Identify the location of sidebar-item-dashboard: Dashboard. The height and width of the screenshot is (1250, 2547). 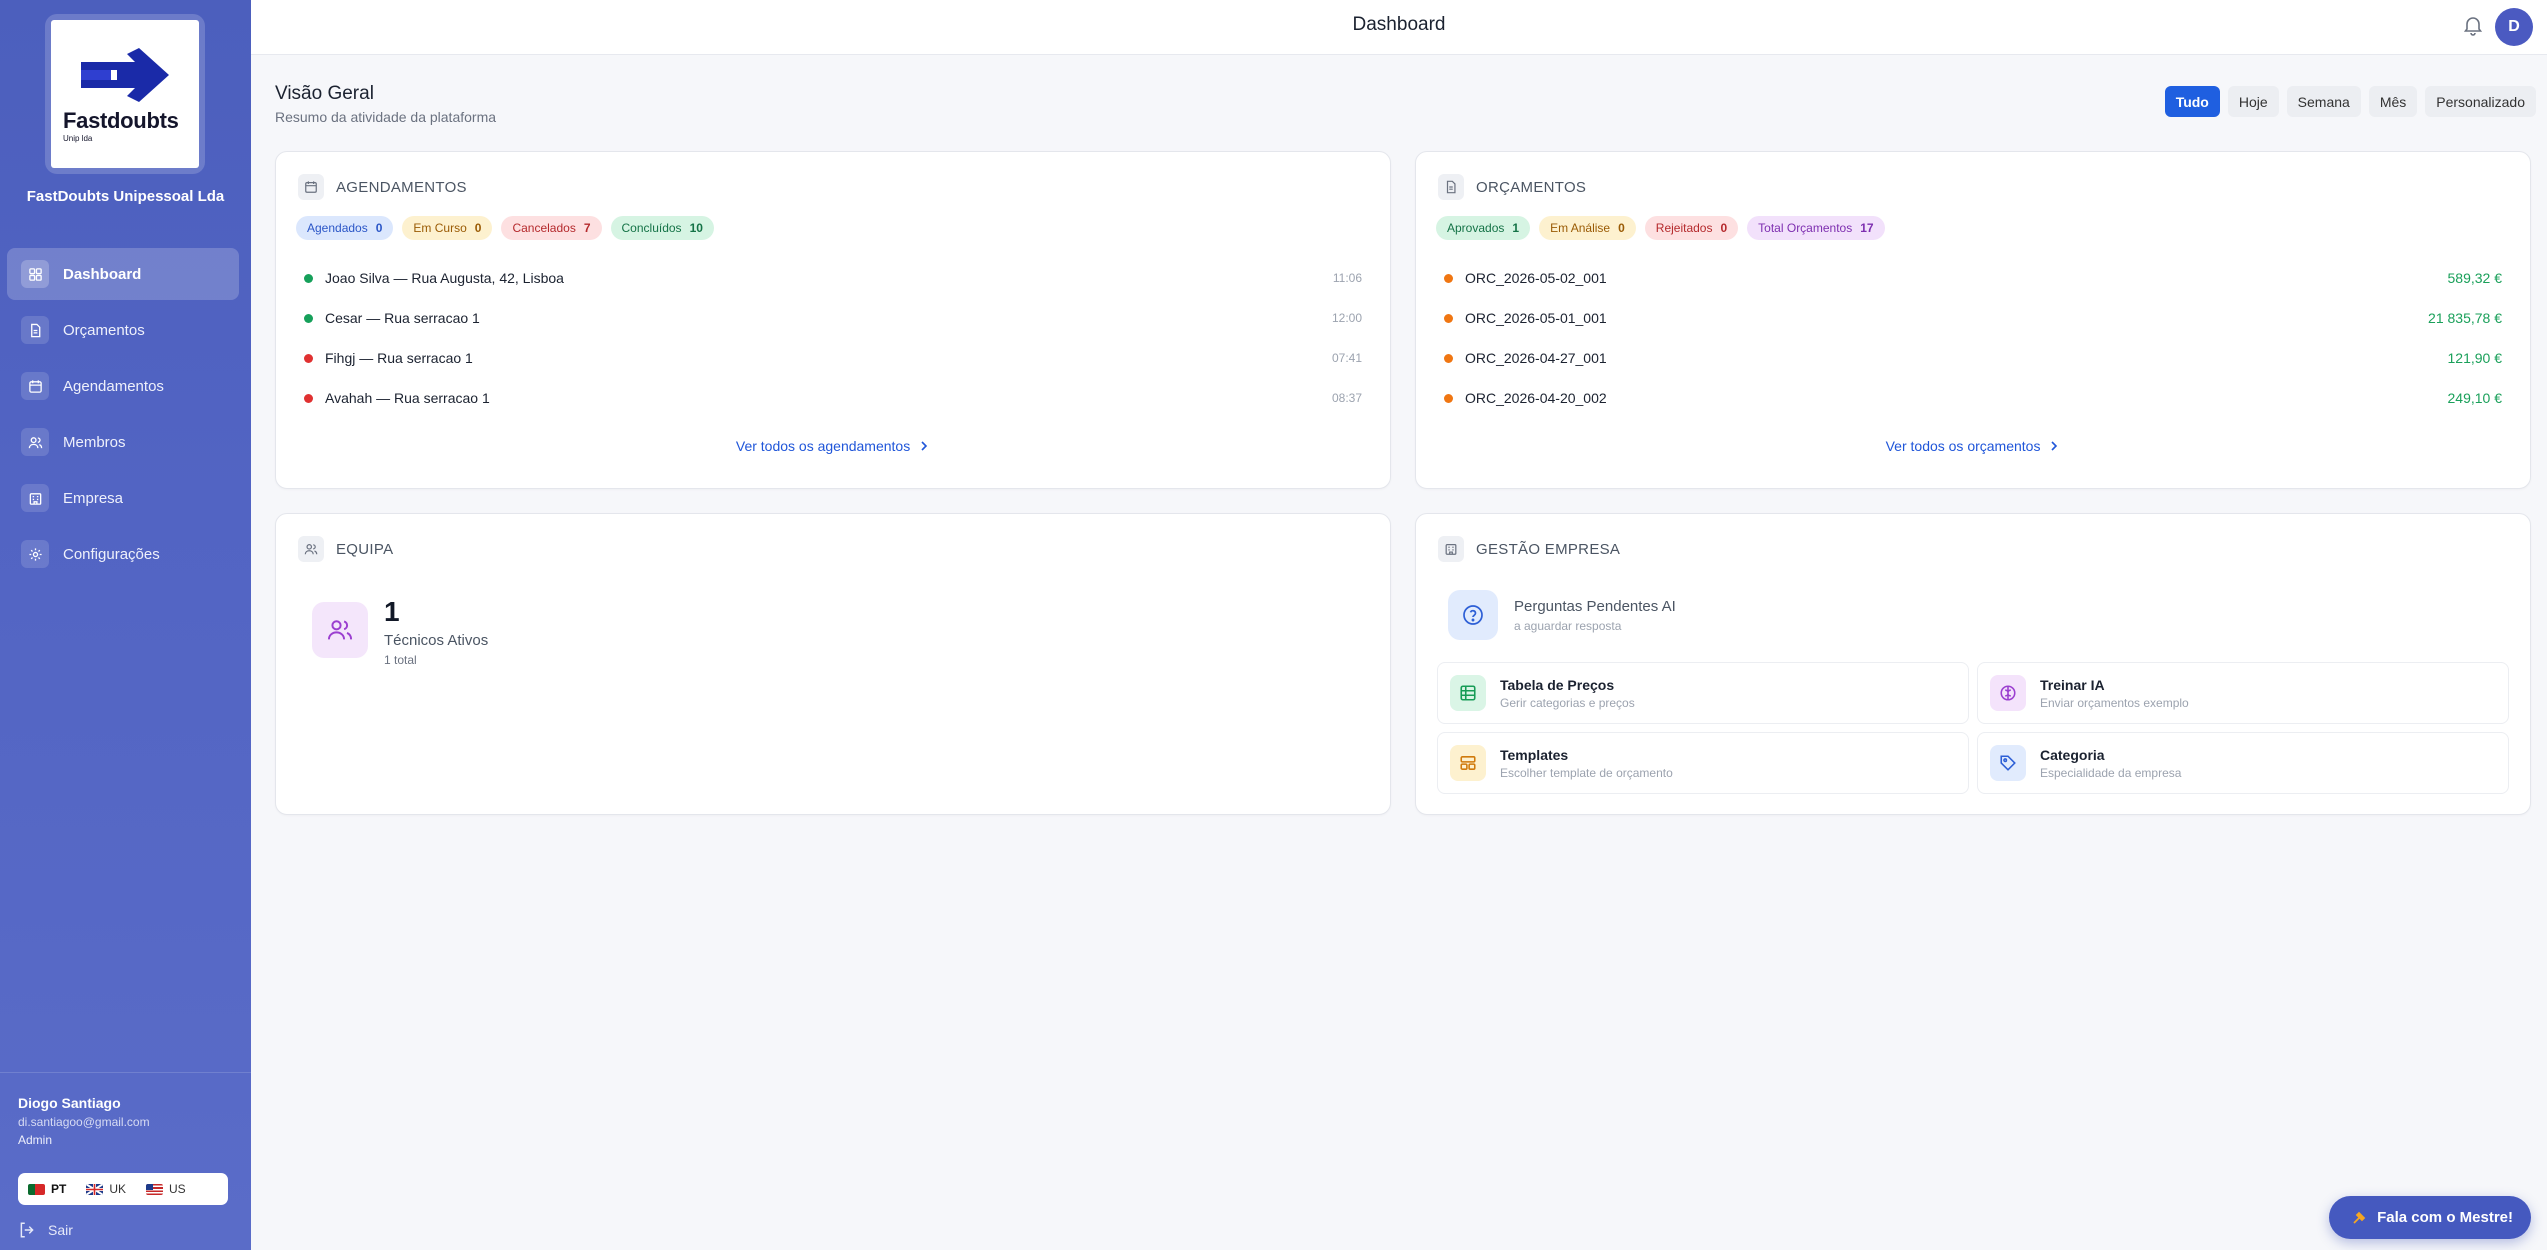
(123, 274).